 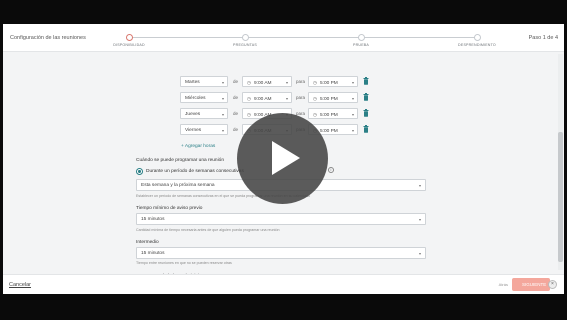 I want to click on step-test: PRUEBA, so click(x=361, y=40).